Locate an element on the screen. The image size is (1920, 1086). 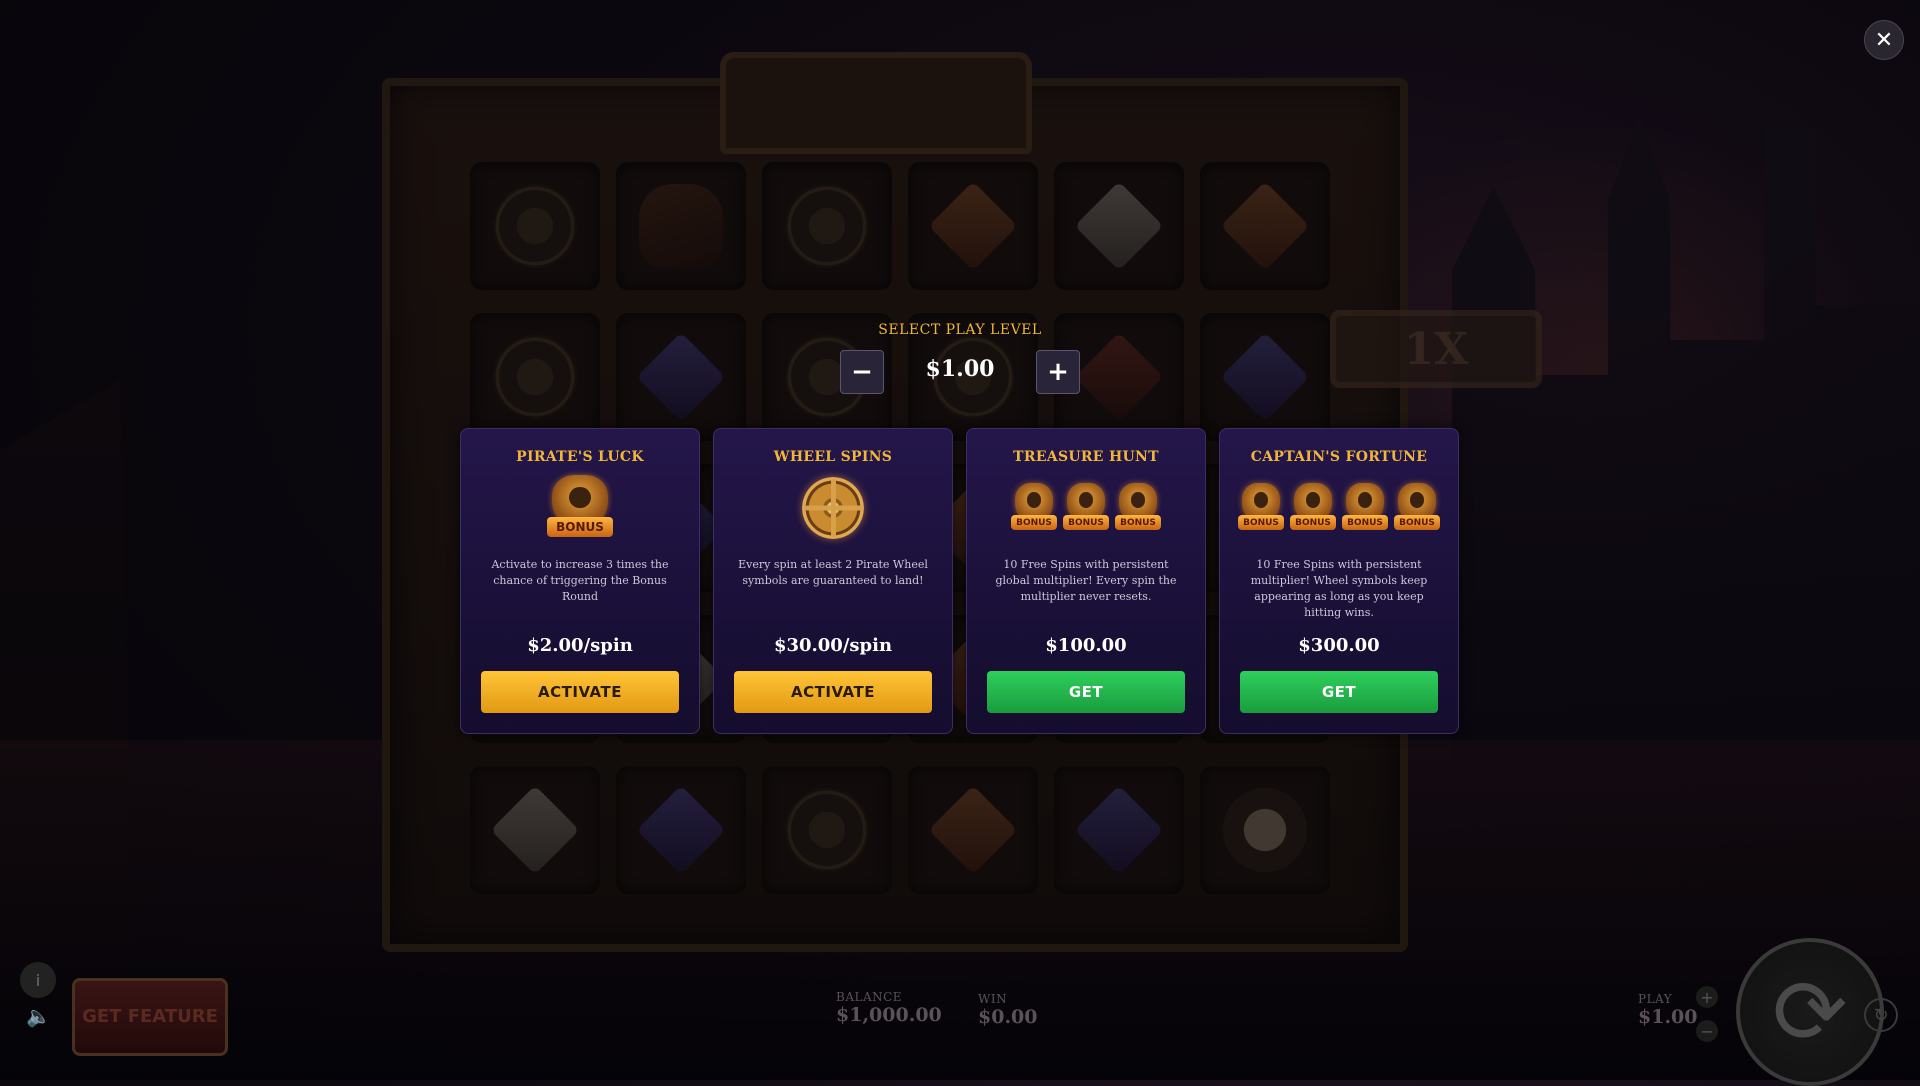
sound-icon: 🔈 is located at coordinates (39, 1017).